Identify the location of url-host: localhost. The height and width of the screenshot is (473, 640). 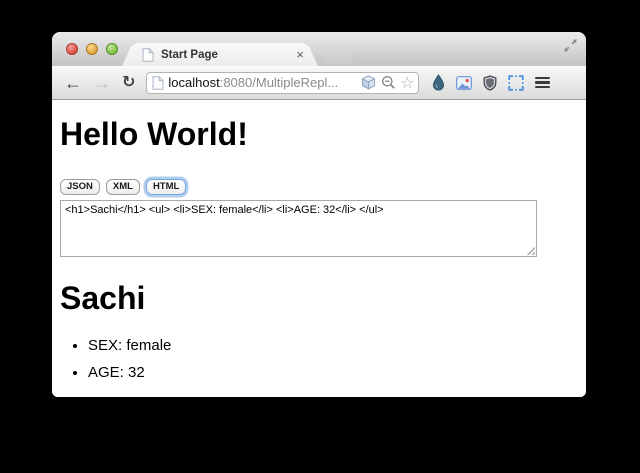
(194, 82).